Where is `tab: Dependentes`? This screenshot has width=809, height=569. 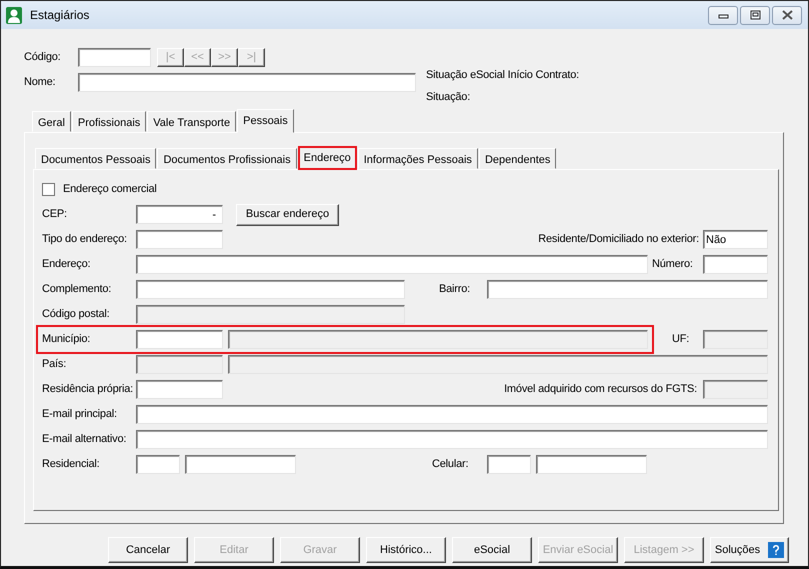
tab: Dependentes is located at coordinates (517, 158).